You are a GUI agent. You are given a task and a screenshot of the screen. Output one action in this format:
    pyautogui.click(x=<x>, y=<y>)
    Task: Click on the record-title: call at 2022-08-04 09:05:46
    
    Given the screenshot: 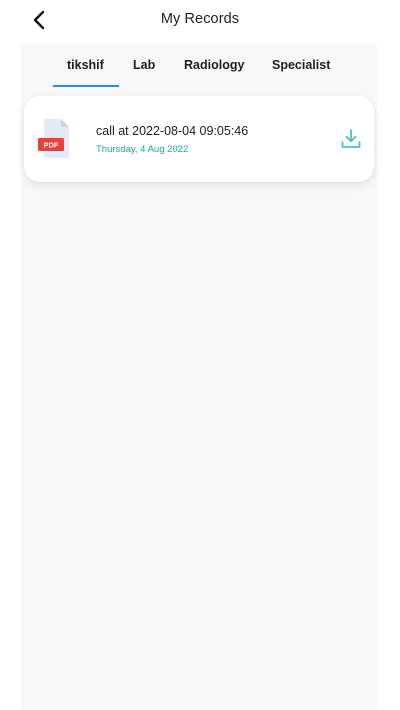 What is the action you would take?
    pyautogui.click(x=172, y=131)
    